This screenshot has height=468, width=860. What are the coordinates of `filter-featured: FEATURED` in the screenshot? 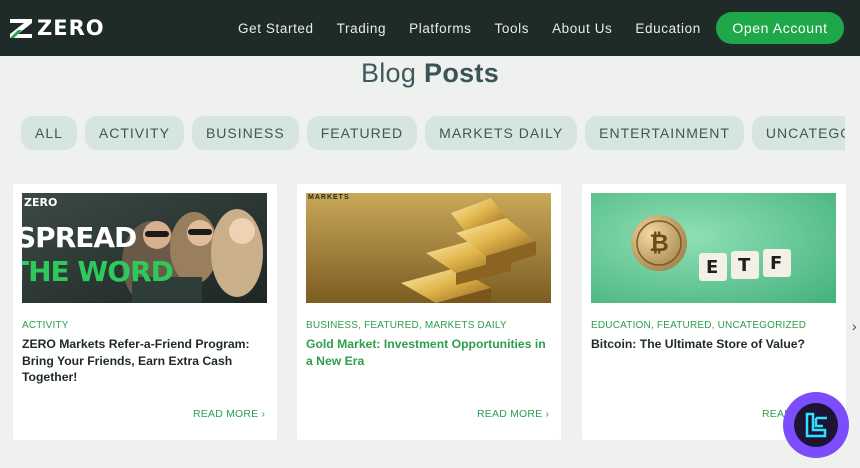 It's located at (362, 133).